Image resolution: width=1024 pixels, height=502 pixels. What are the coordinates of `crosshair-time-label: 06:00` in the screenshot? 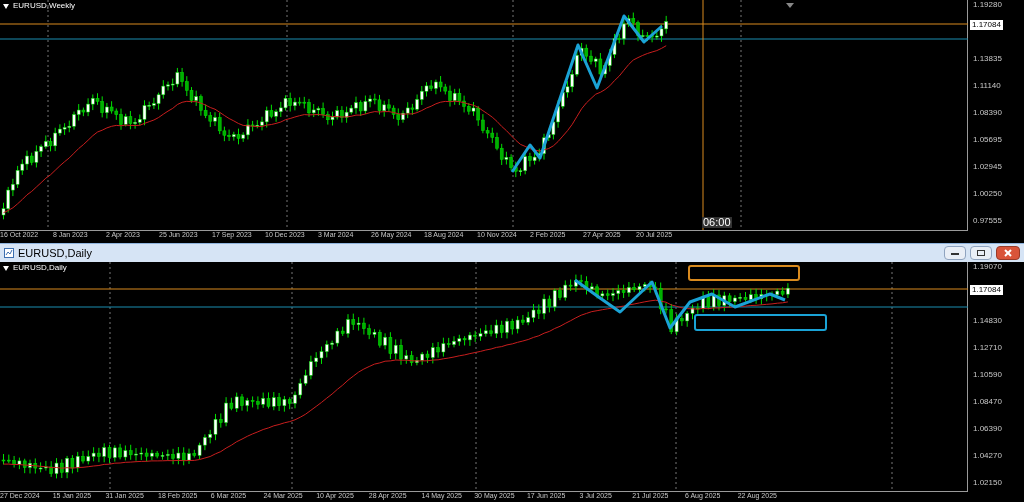 It's located at (717, 222).